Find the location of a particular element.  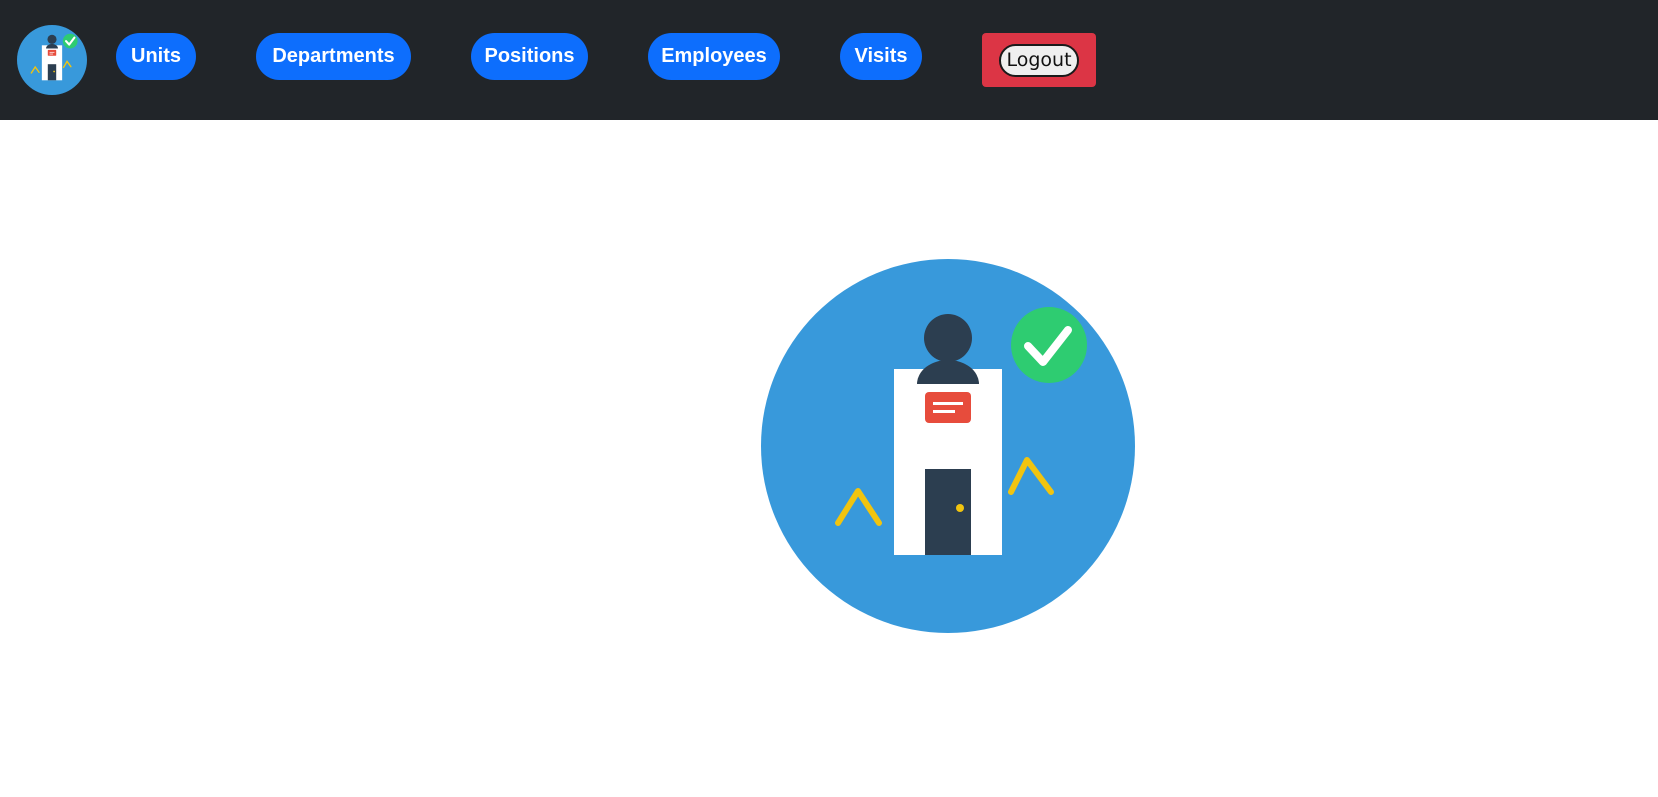

nav-departments-button: Departments is located at coordinates (333, 56).